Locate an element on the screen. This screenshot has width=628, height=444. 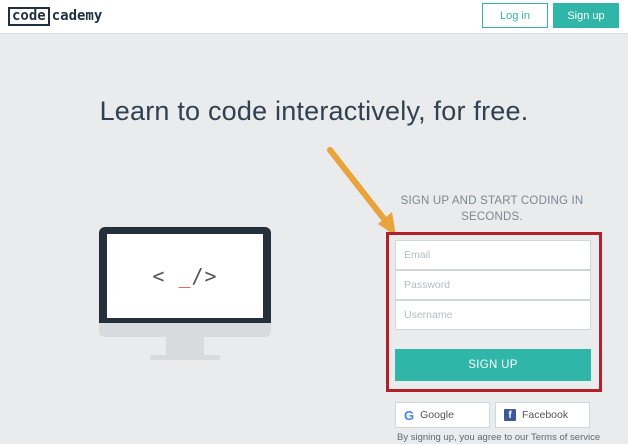
code-glyph-icon: < _/> is located at coordinates (184, 276).